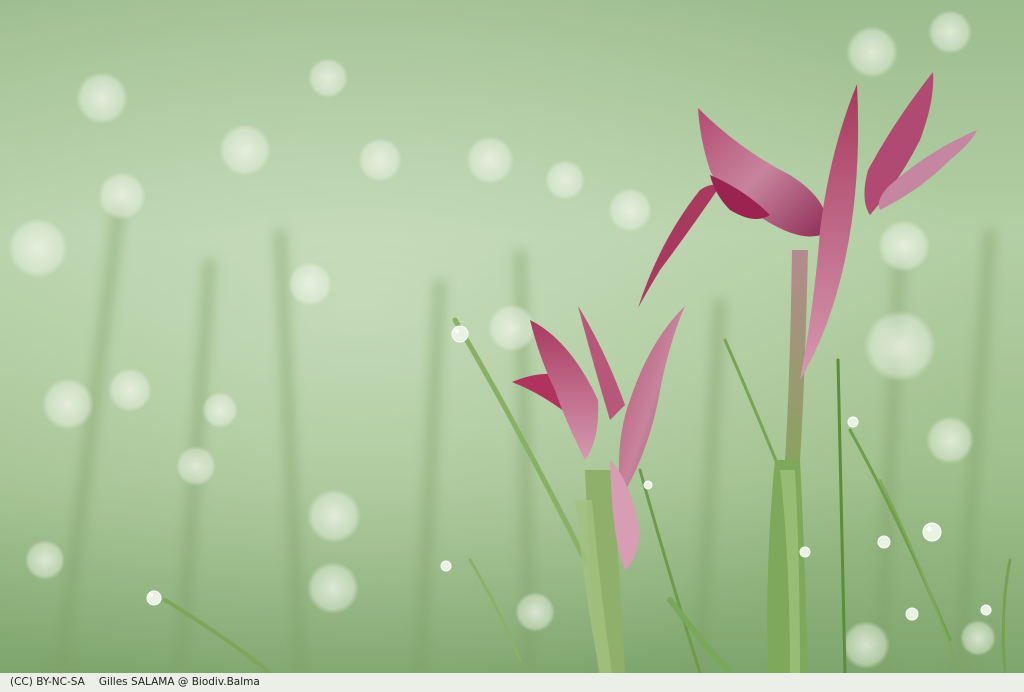 The height and width of the screenshot is (692, 1024). I want to click on license-label: (CC) BY-NC-SA, so click(47, 682).